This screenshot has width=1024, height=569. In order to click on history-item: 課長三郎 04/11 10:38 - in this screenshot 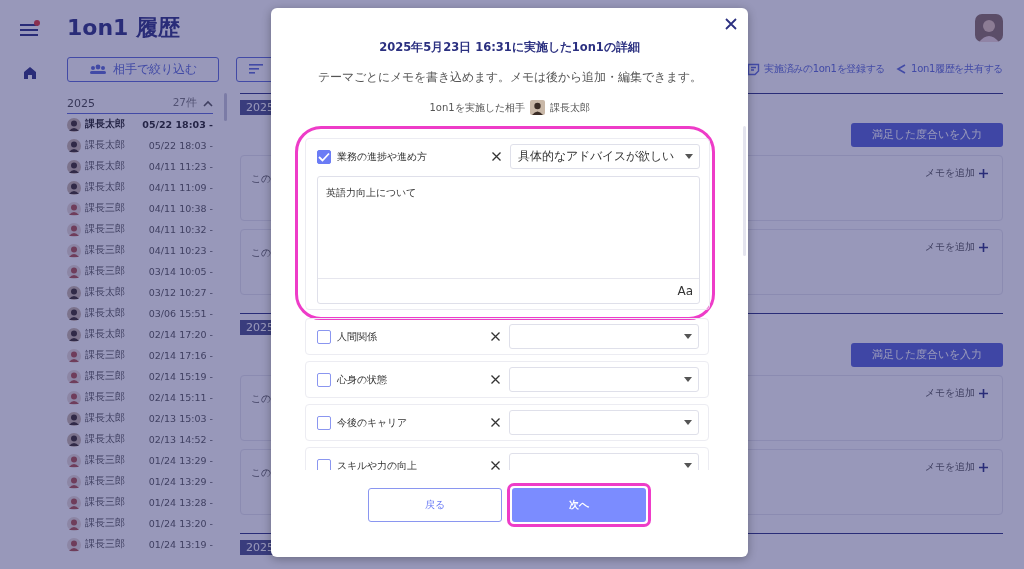, I will do `click(140, 208)`.